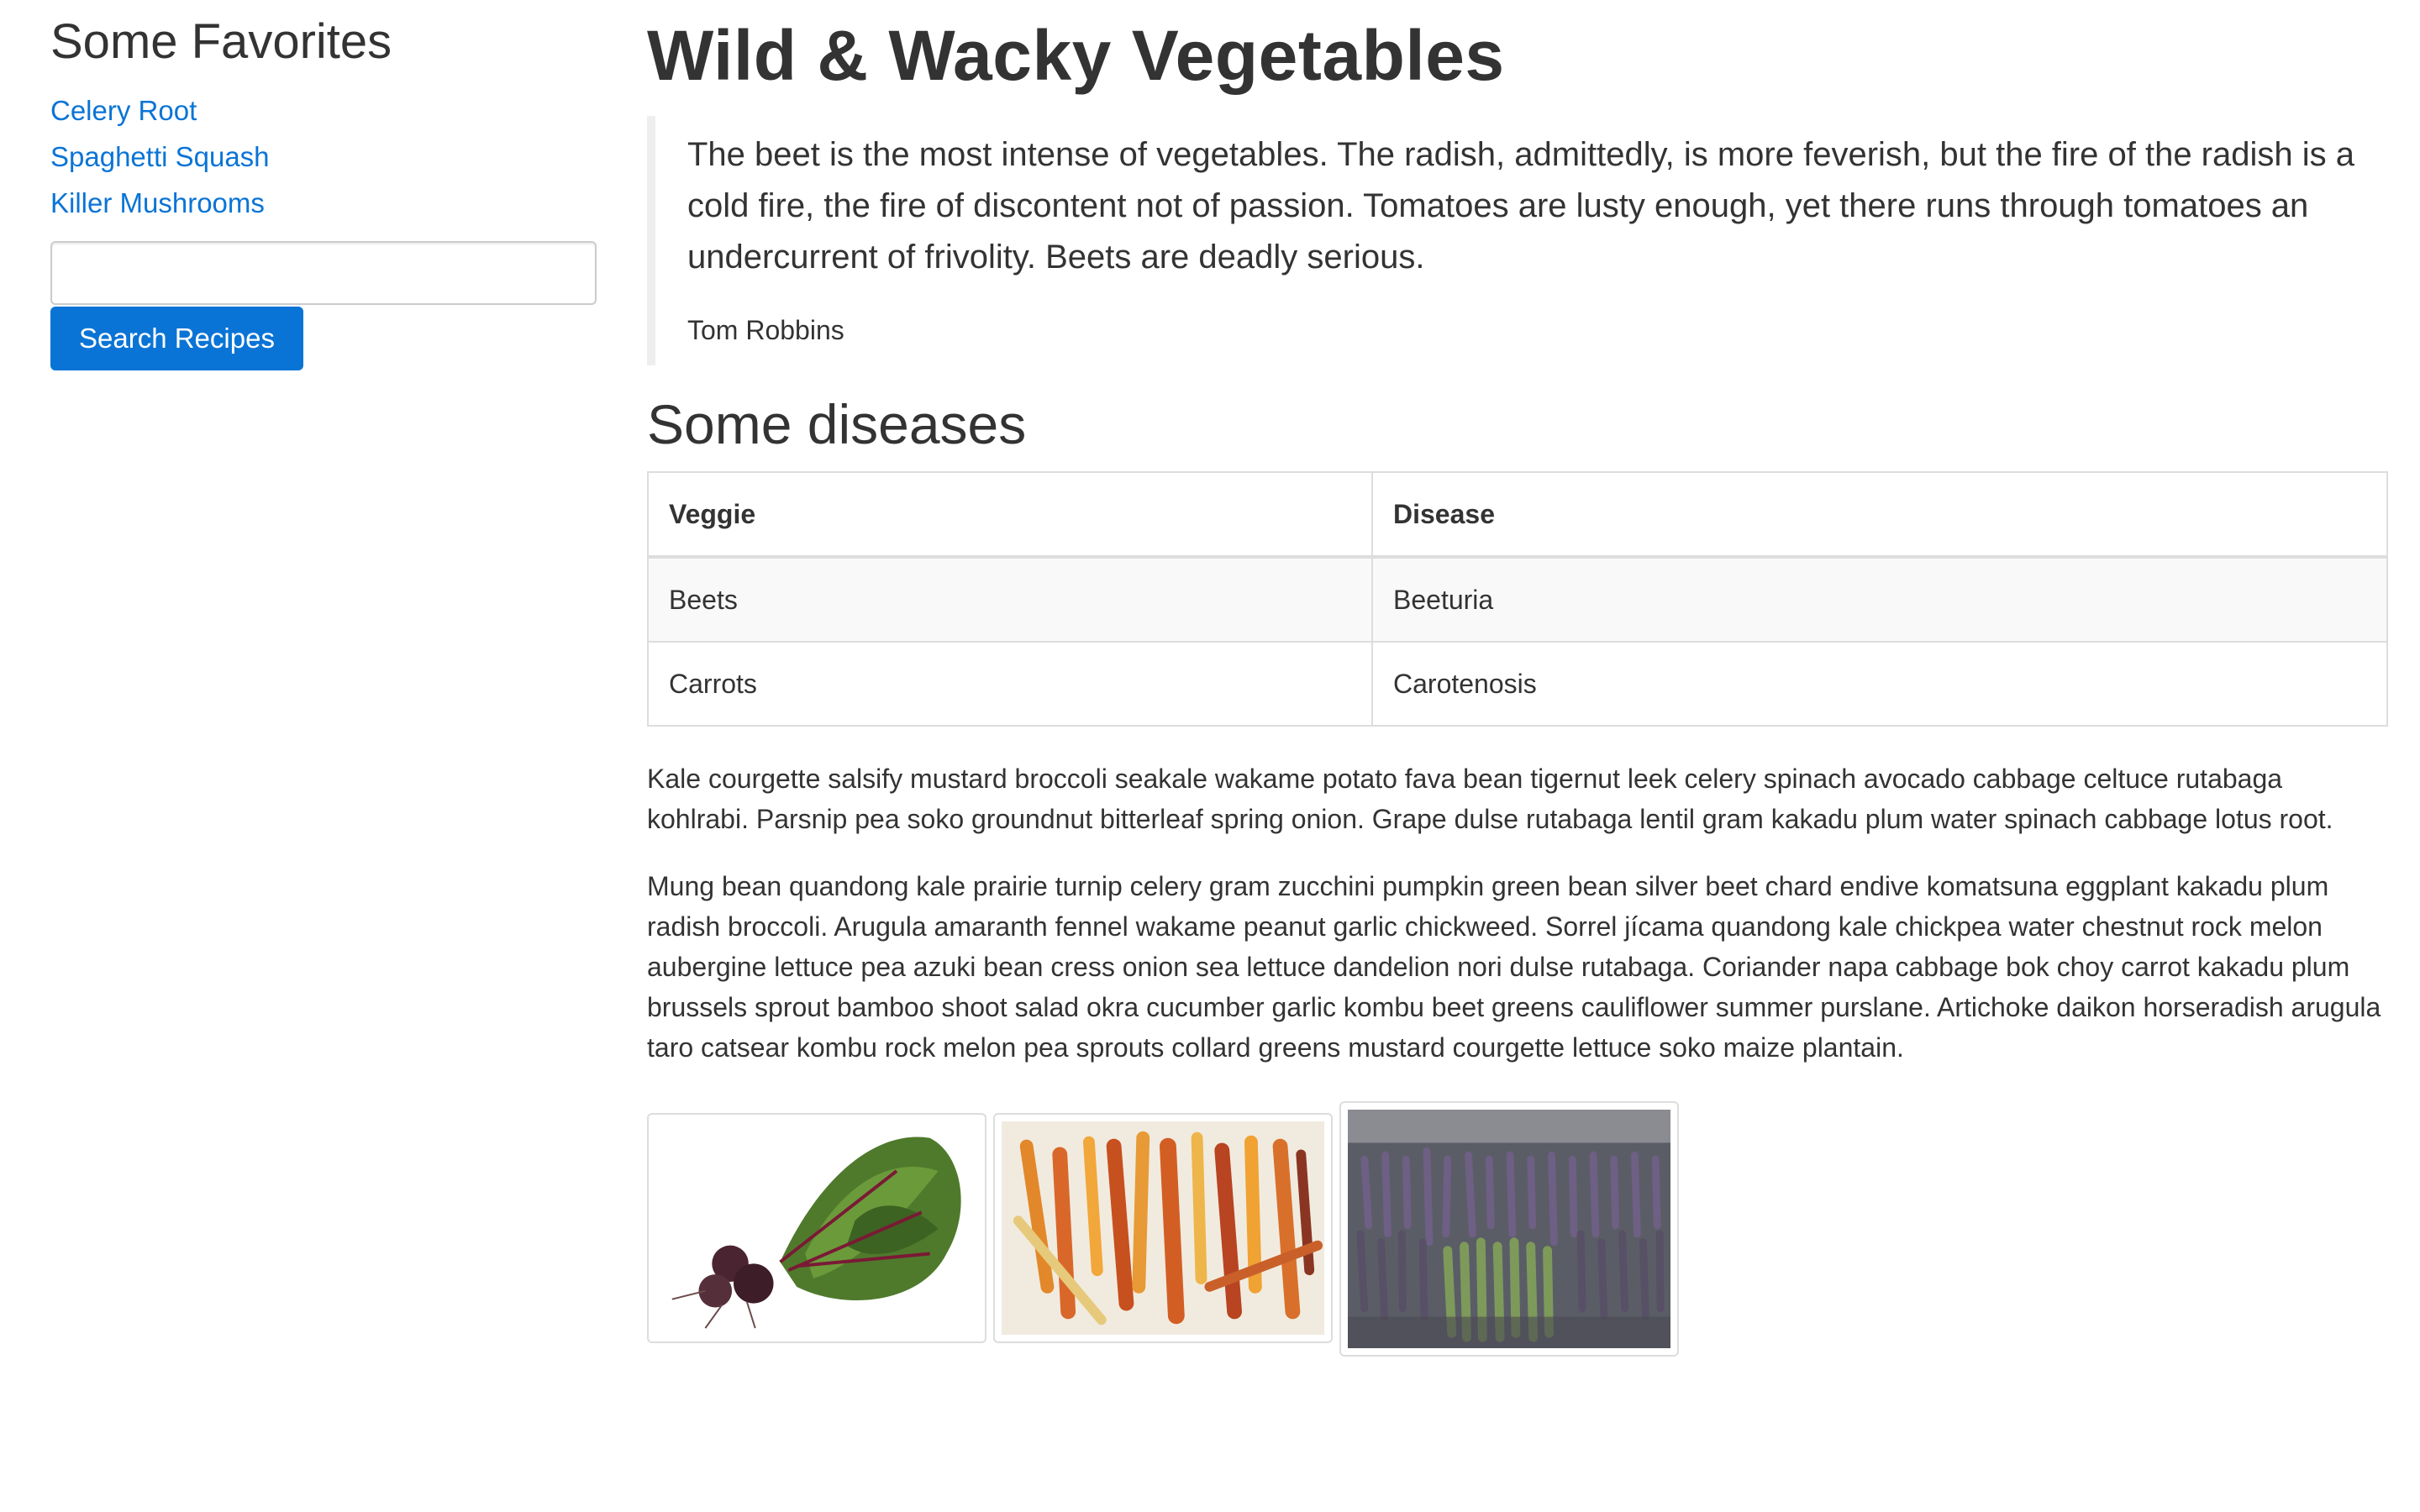 This screenshot has height=1512, width=2420. I want to click on quote-author: Tom Robbins, so click(765, 330).